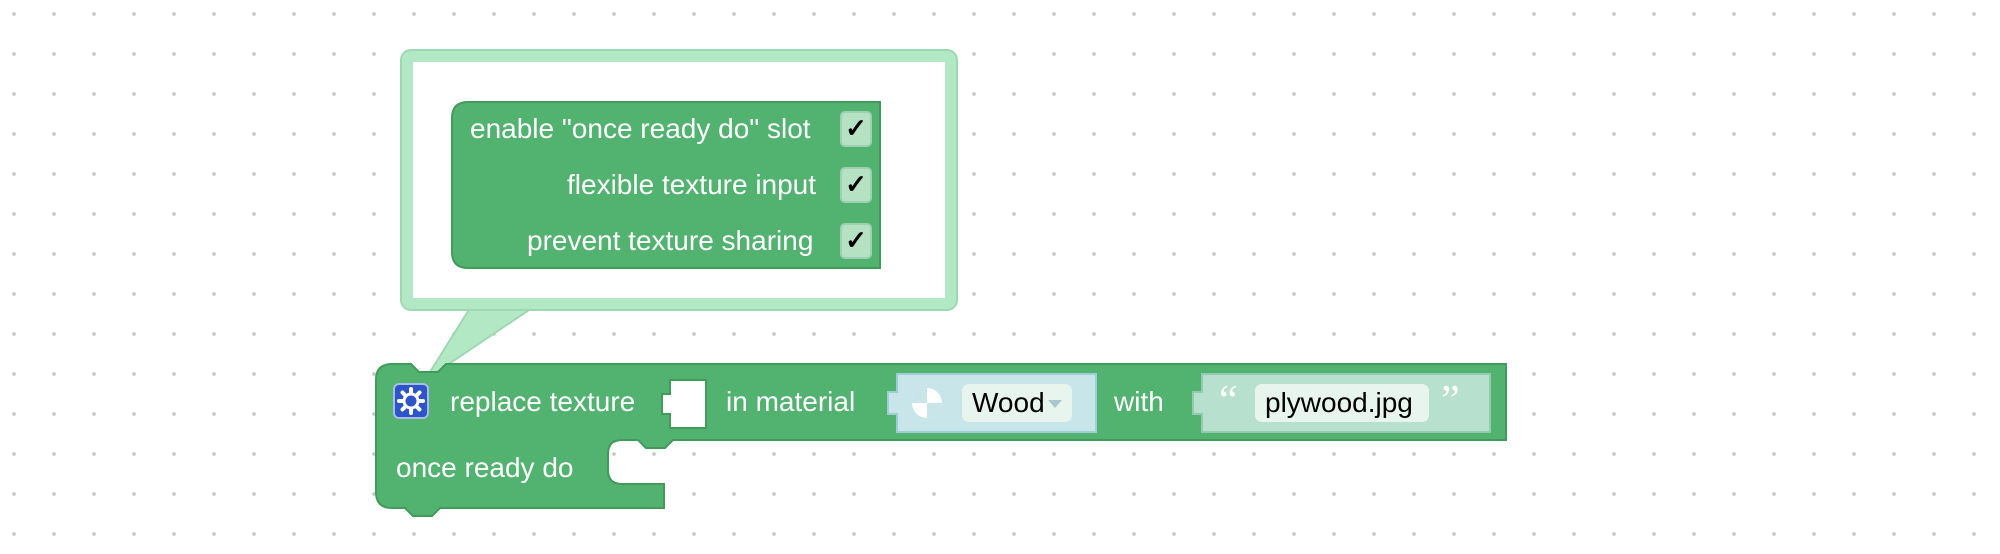 Image resolution: width=2000 pixels, height=554 pixels. What do you see at coordinates (856, 185) in the screenshot?
I see `option-checkbox-flexible-texture: ✓` at bounding box center [856, 185].